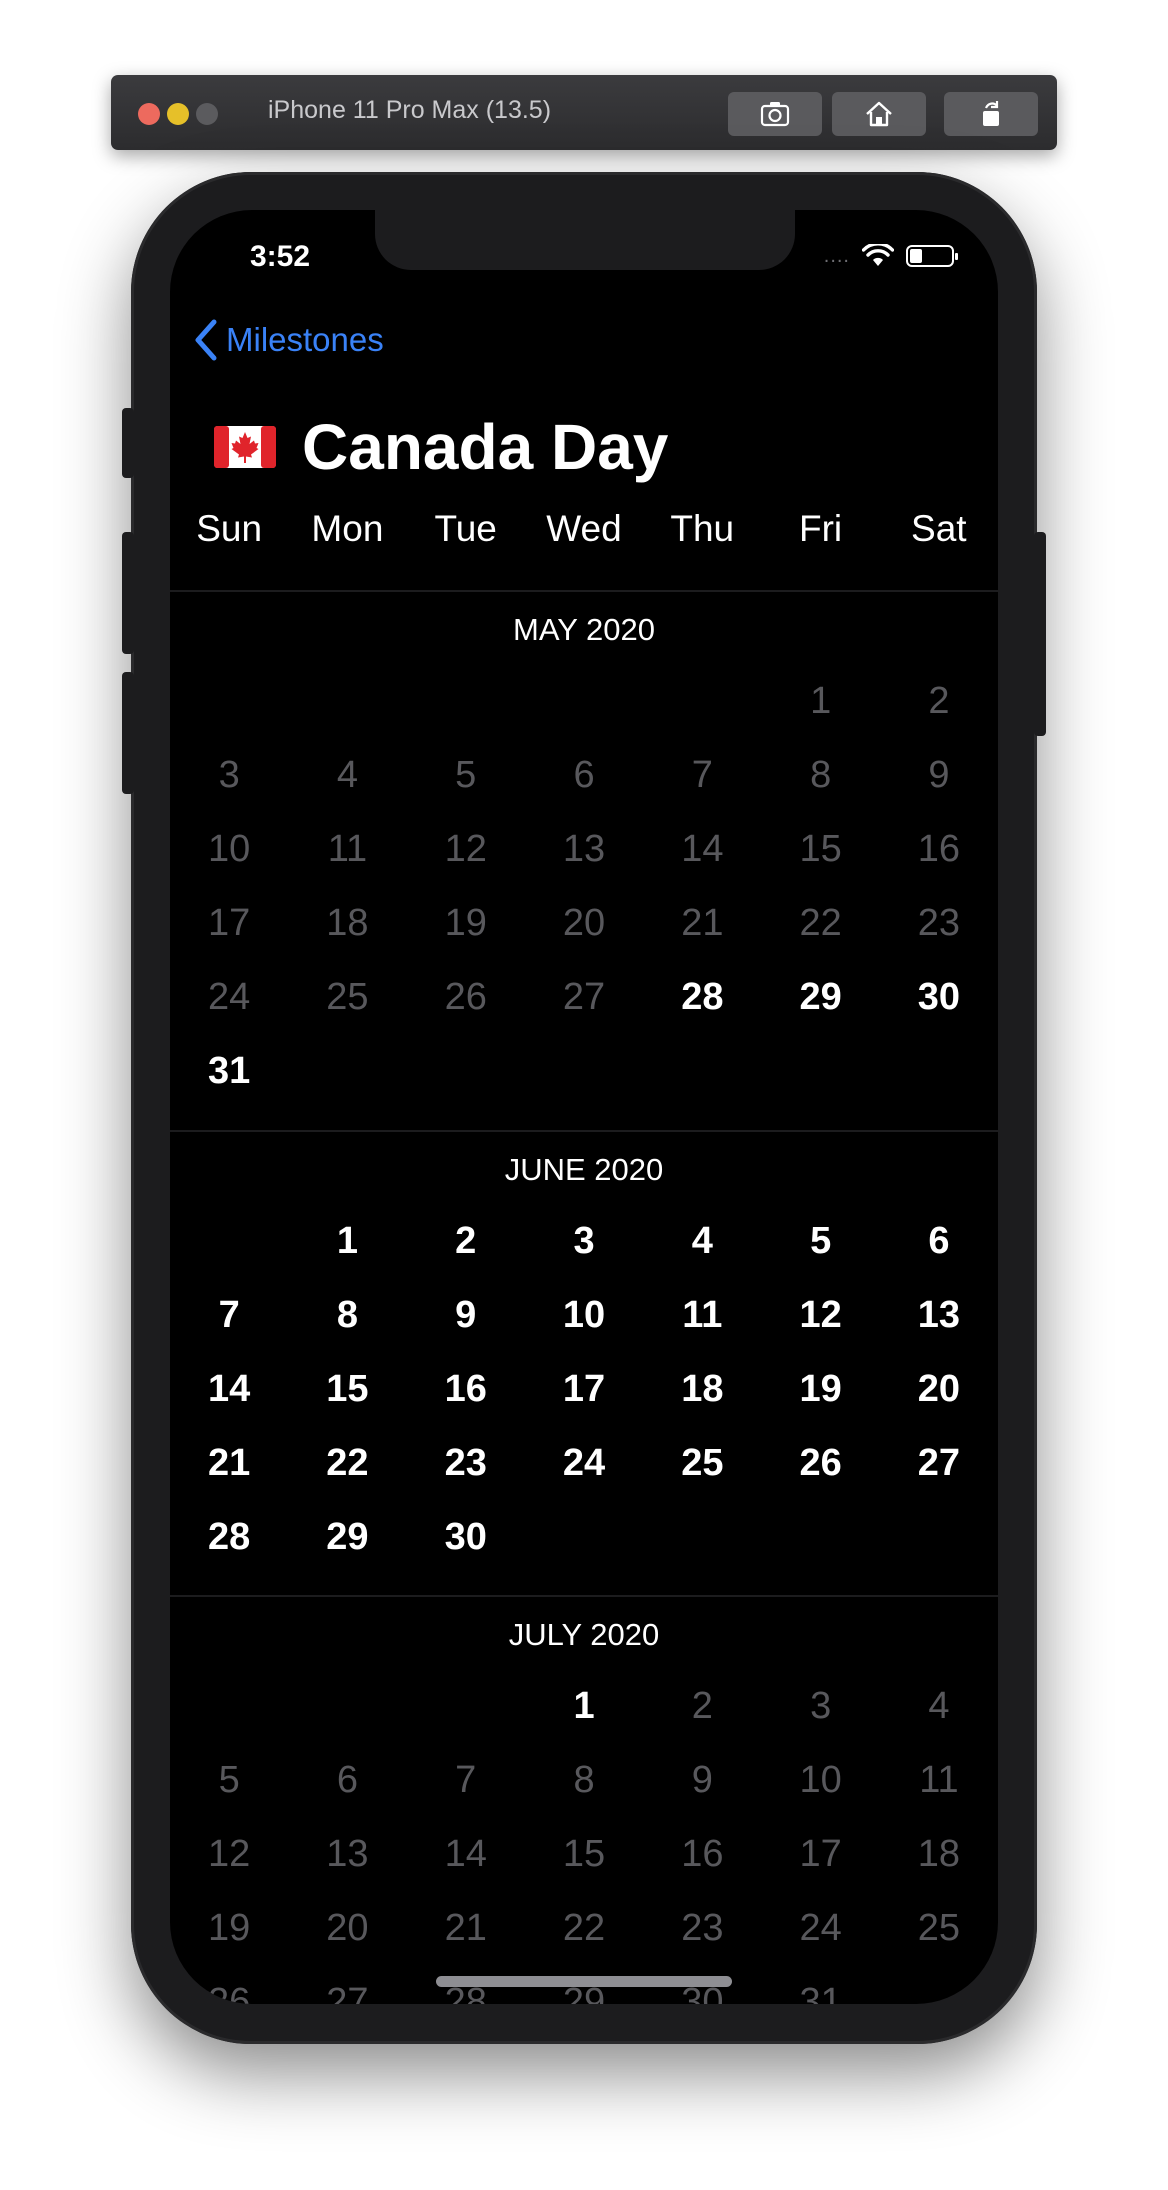  I want to click on back-button: Milestones, so click(288, 340).